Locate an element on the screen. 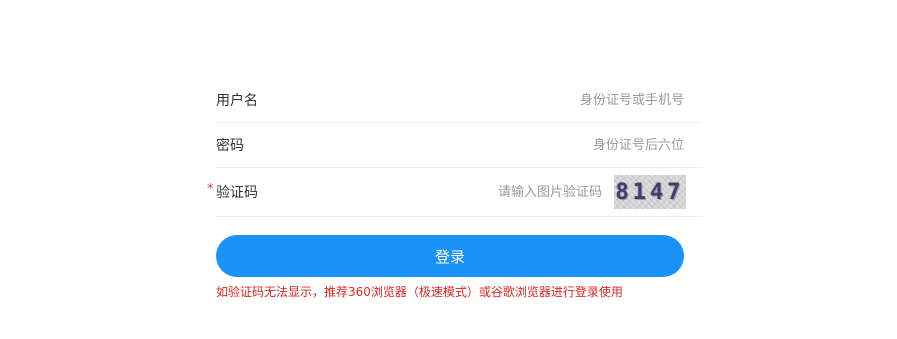  username-row: 用户名 is located at coordinates (459, 100).